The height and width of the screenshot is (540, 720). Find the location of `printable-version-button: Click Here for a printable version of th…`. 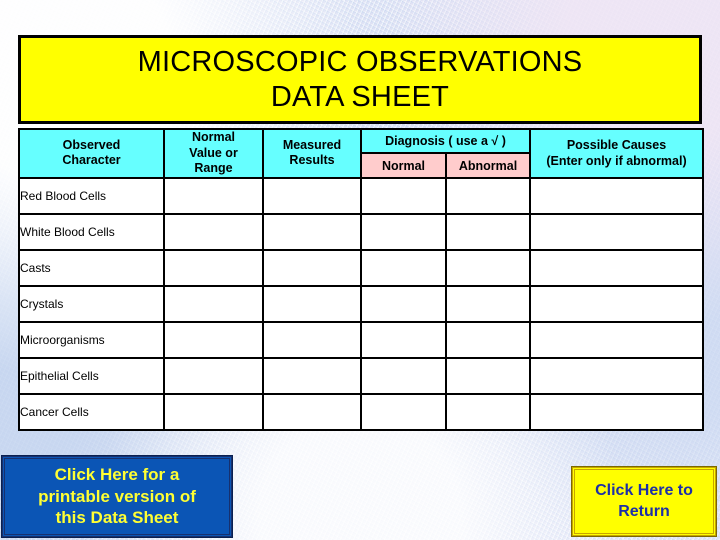

printable-version-button: Click Here for a printable version of th… is located at coordinates (117, 496).